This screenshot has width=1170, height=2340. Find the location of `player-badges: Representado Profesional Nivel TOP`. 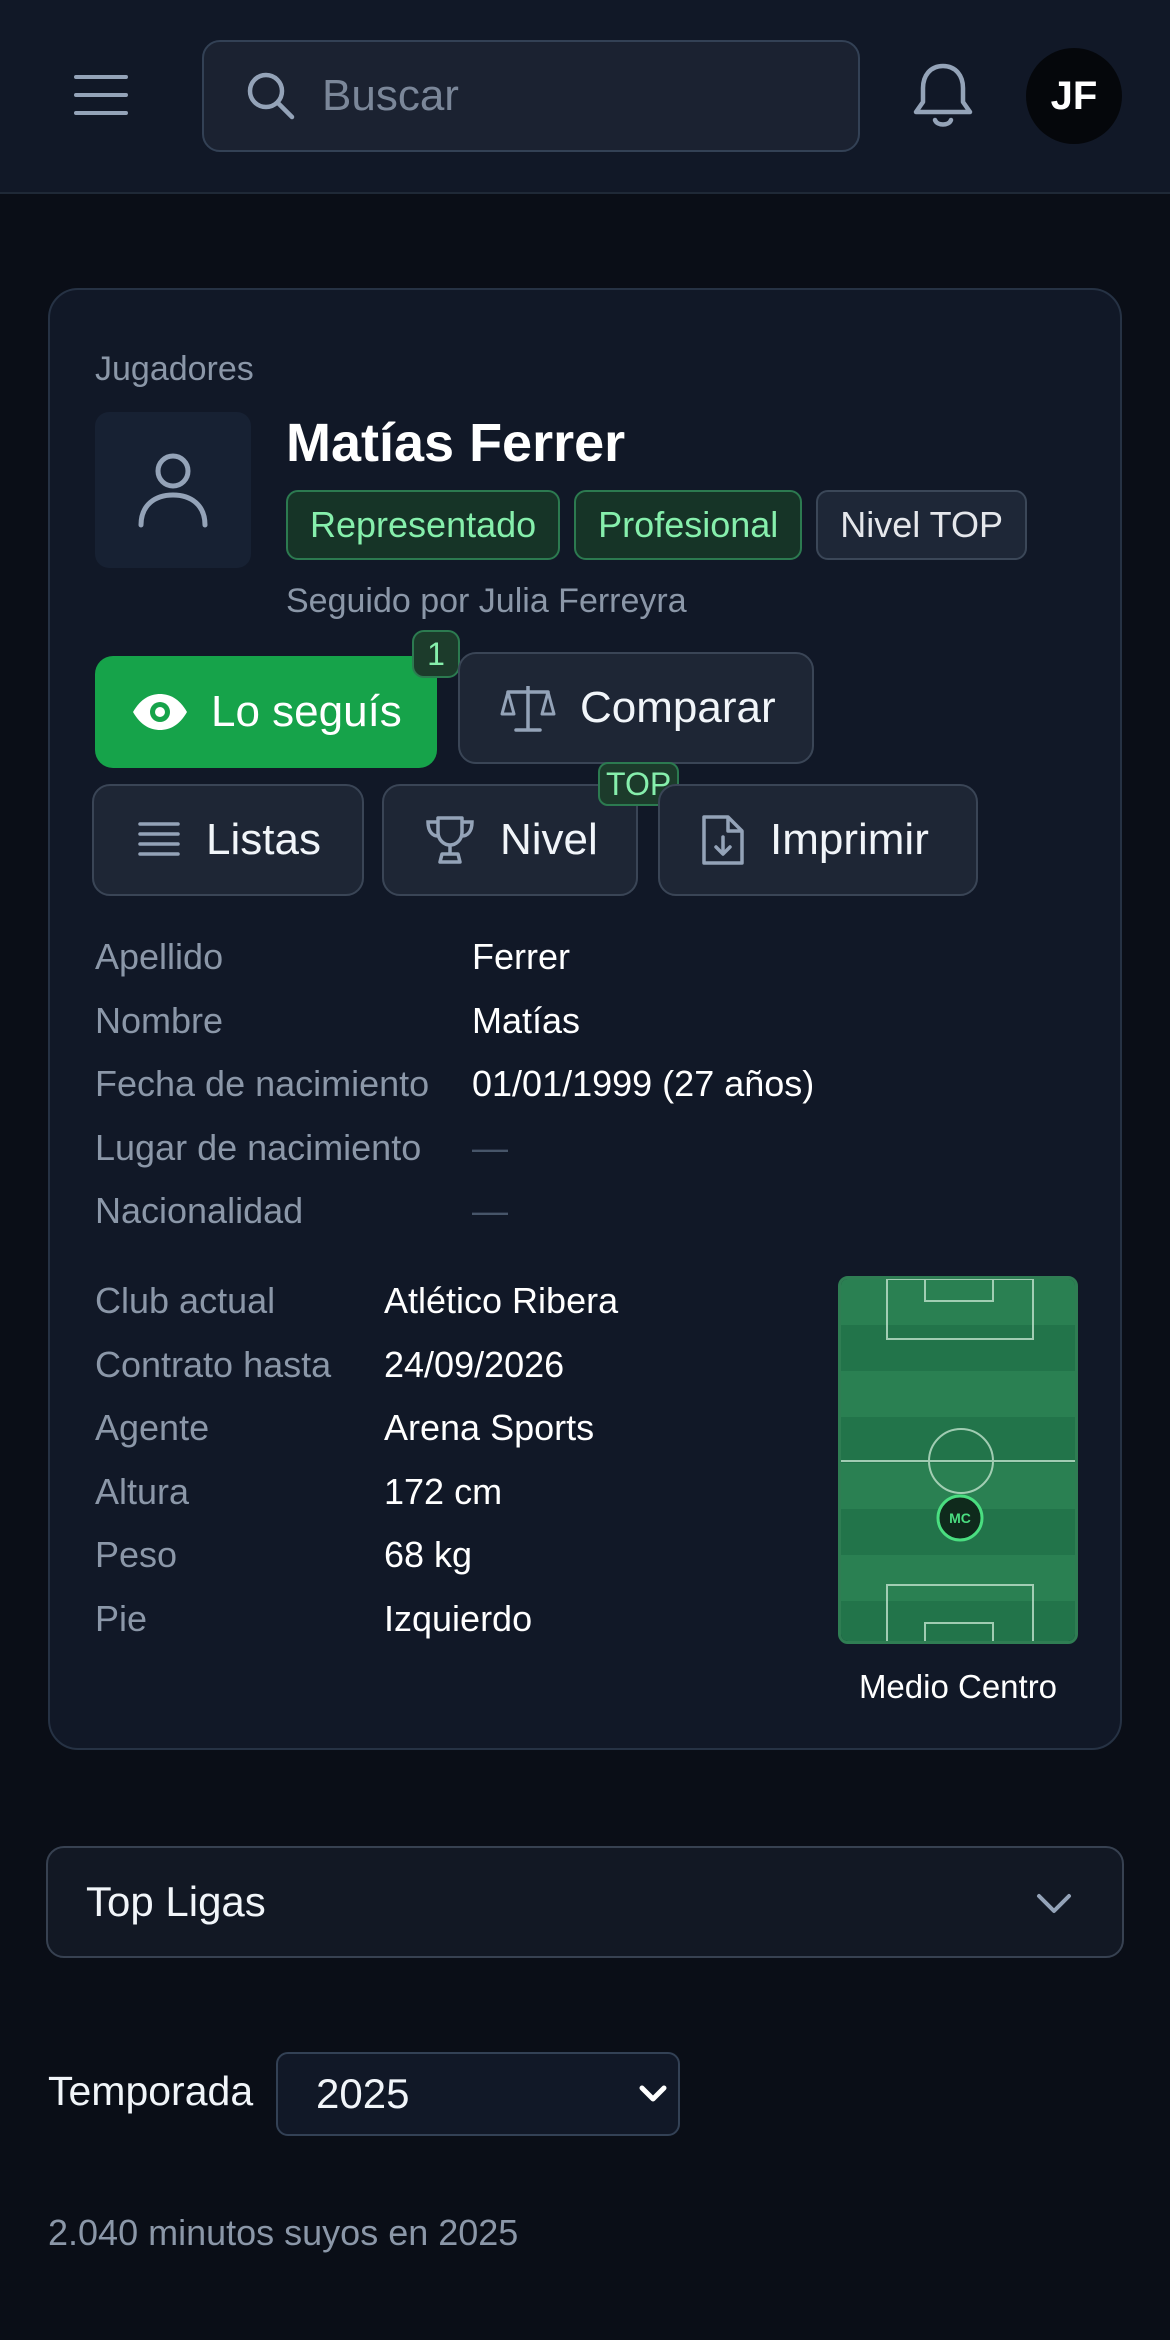

player-badges: Representado Profesional Nivel TOP is located at coordinates (657, 525).